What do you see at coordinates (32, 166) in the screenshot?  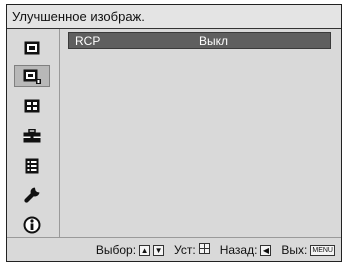 I see `function-icon` at bounding box center [32, 166].